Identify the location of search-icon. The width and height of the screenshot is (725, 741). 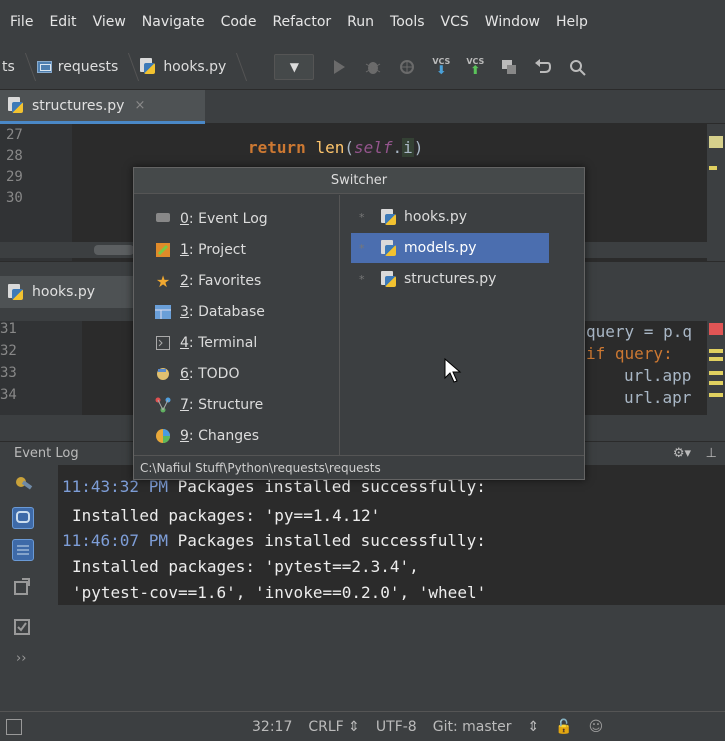
(578, 67).